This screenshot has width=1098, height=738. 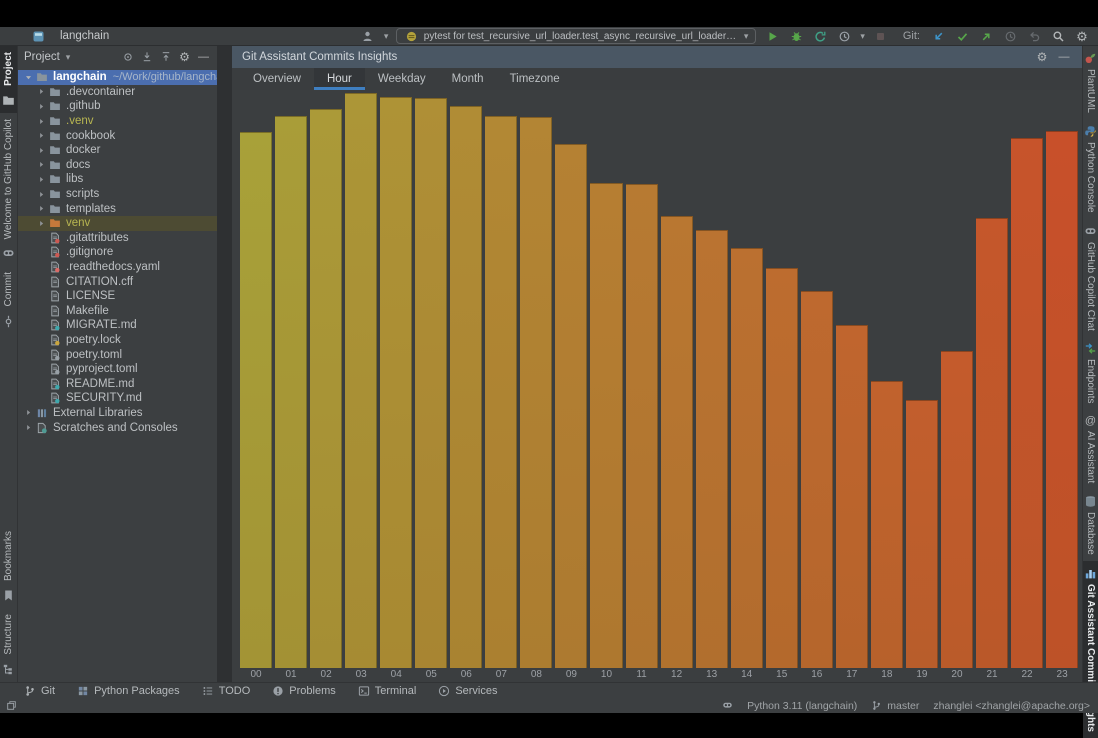 What do you see at coordinates (1090, 177) in the screenshot?
I see `stripe-tab-label: Python Console` at bounding box center [1090, 177].